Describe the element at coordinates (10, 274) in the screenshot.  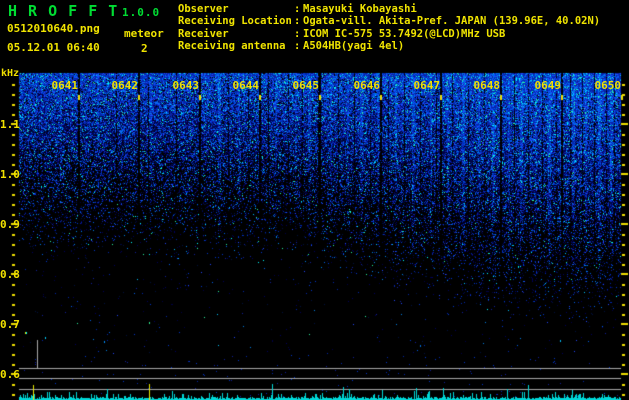
I see `freq-axis-label: 0.8` at that location.